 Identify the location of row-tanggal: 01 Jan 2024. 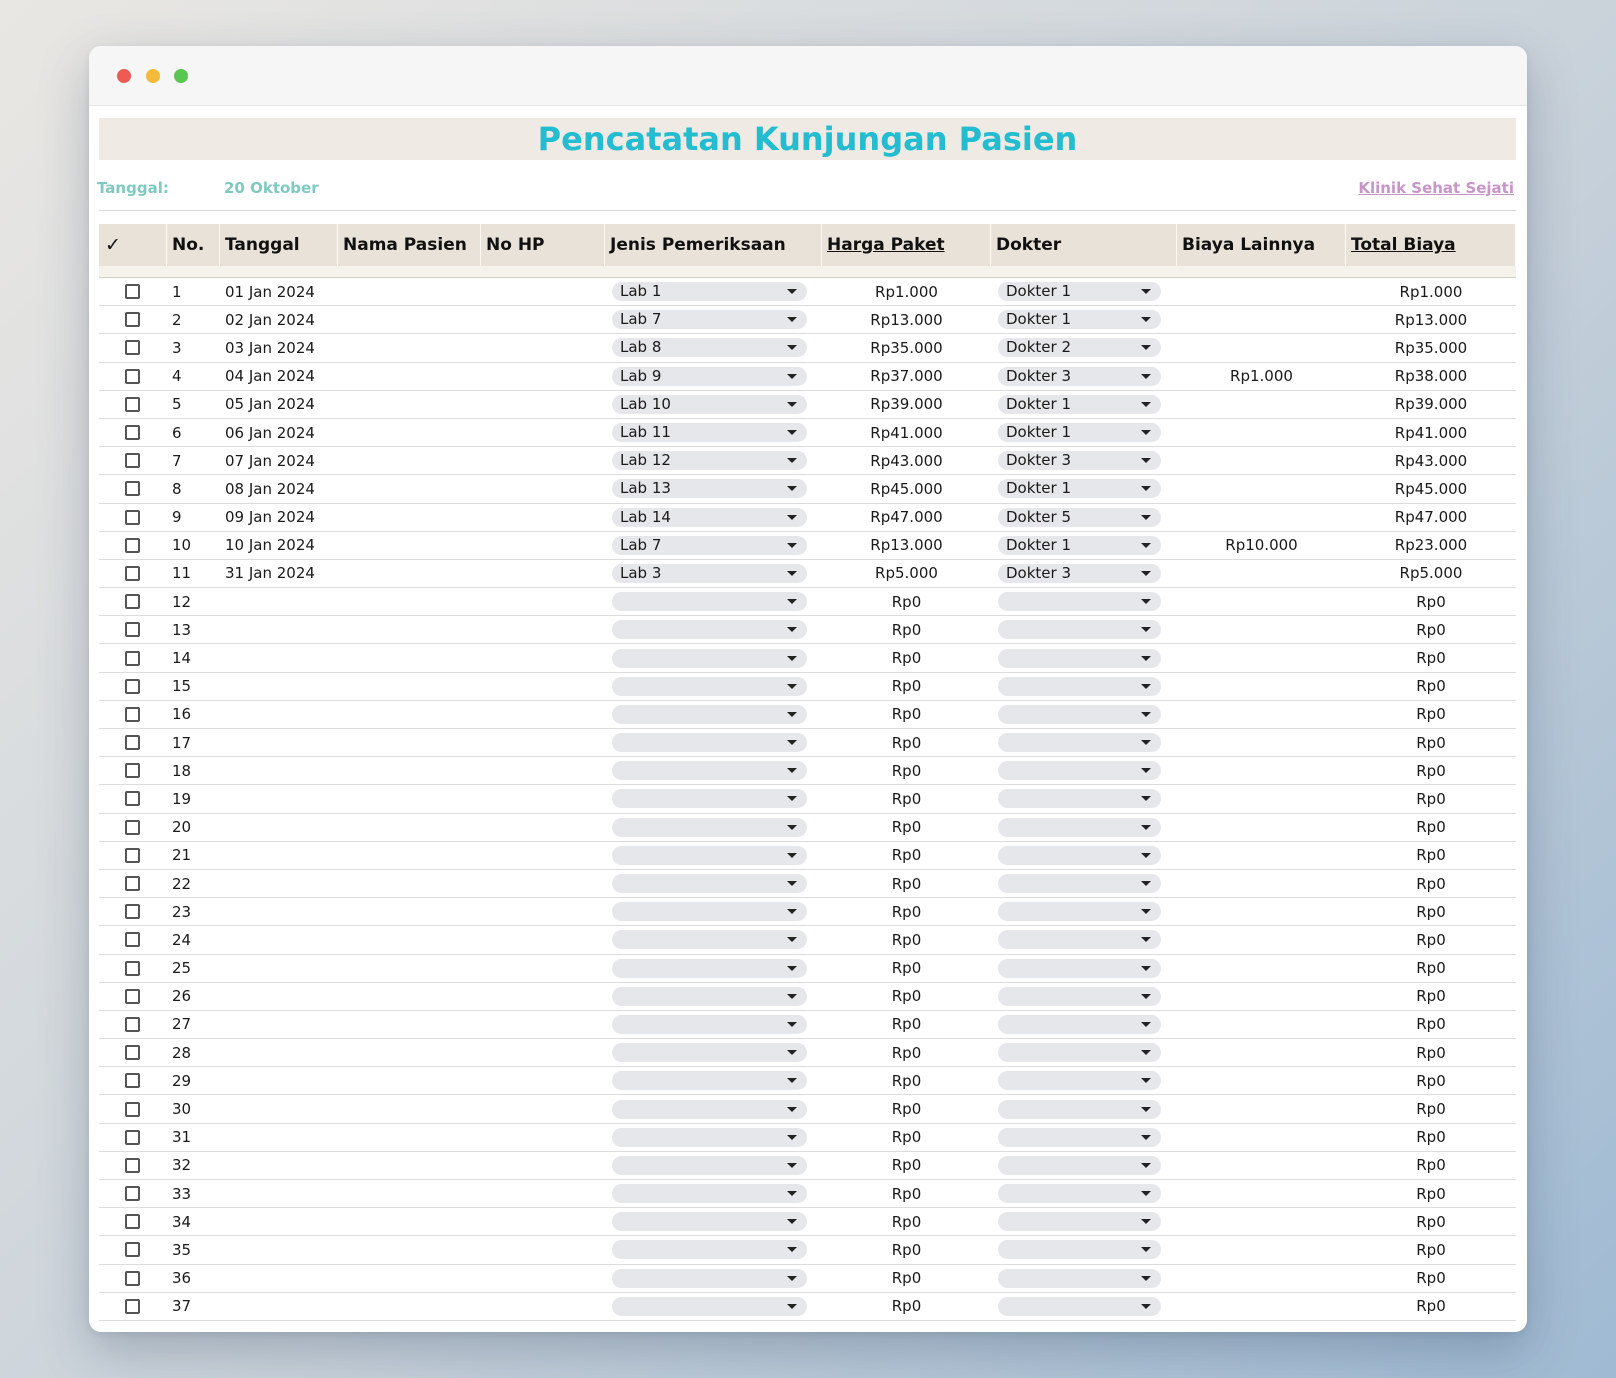
(279, 292).